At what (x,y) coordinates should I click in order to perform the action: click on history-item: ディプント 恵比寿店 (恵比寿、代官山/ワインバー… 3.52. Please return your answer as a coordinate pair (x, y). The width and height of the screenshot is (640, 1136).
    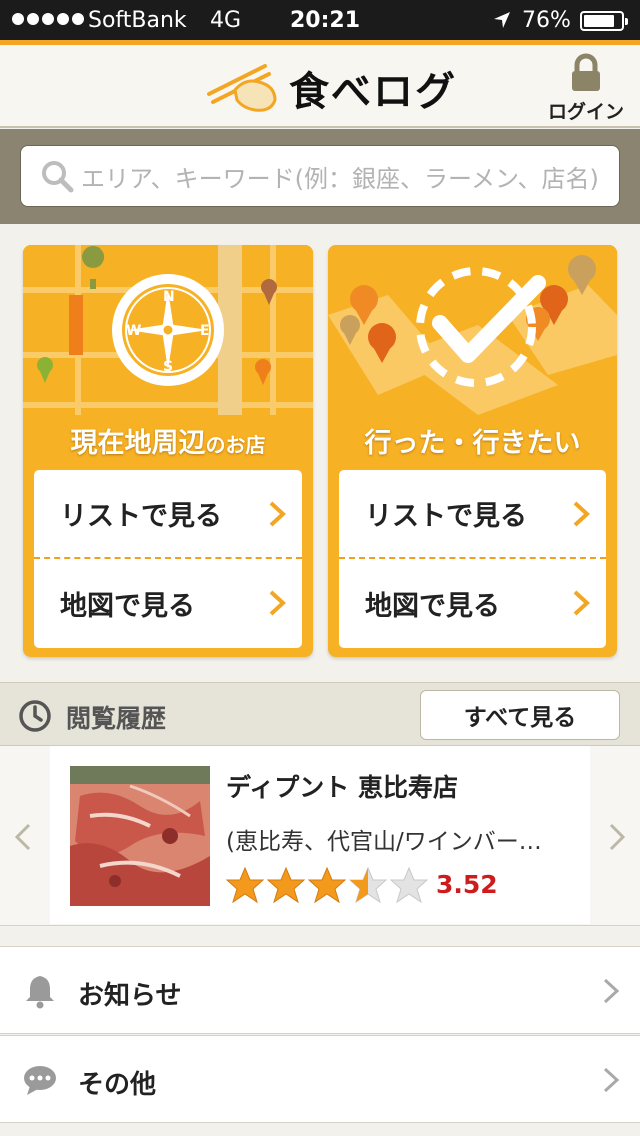
    Looking at the image, I should click on (320, 835).